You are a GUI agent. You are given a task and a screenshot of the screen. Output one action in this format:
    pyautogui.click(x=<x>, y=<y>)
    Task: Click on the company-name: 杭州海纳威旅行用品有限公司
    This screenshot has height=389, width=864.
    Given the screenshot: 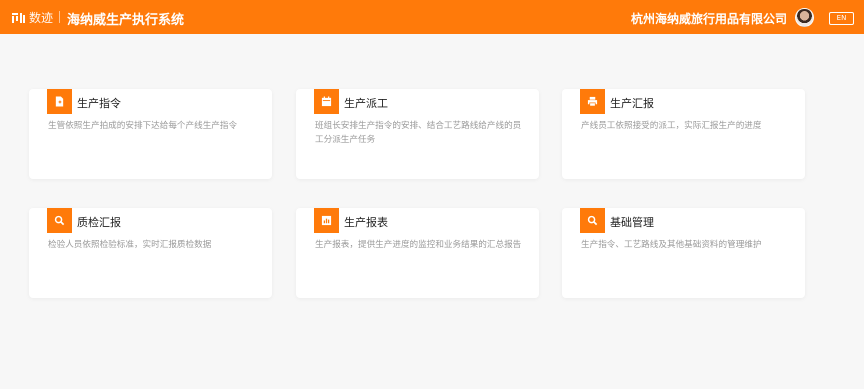 What is the action you would take?
    pyautogui.click(x=708, y=19)
    